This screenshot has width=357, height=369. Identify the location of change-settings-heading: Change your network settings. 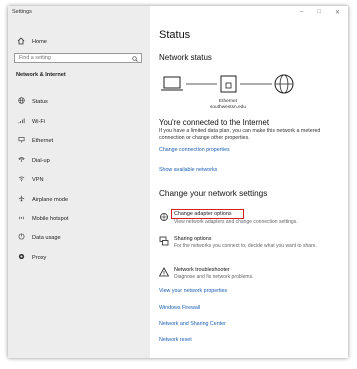
(213, 193).